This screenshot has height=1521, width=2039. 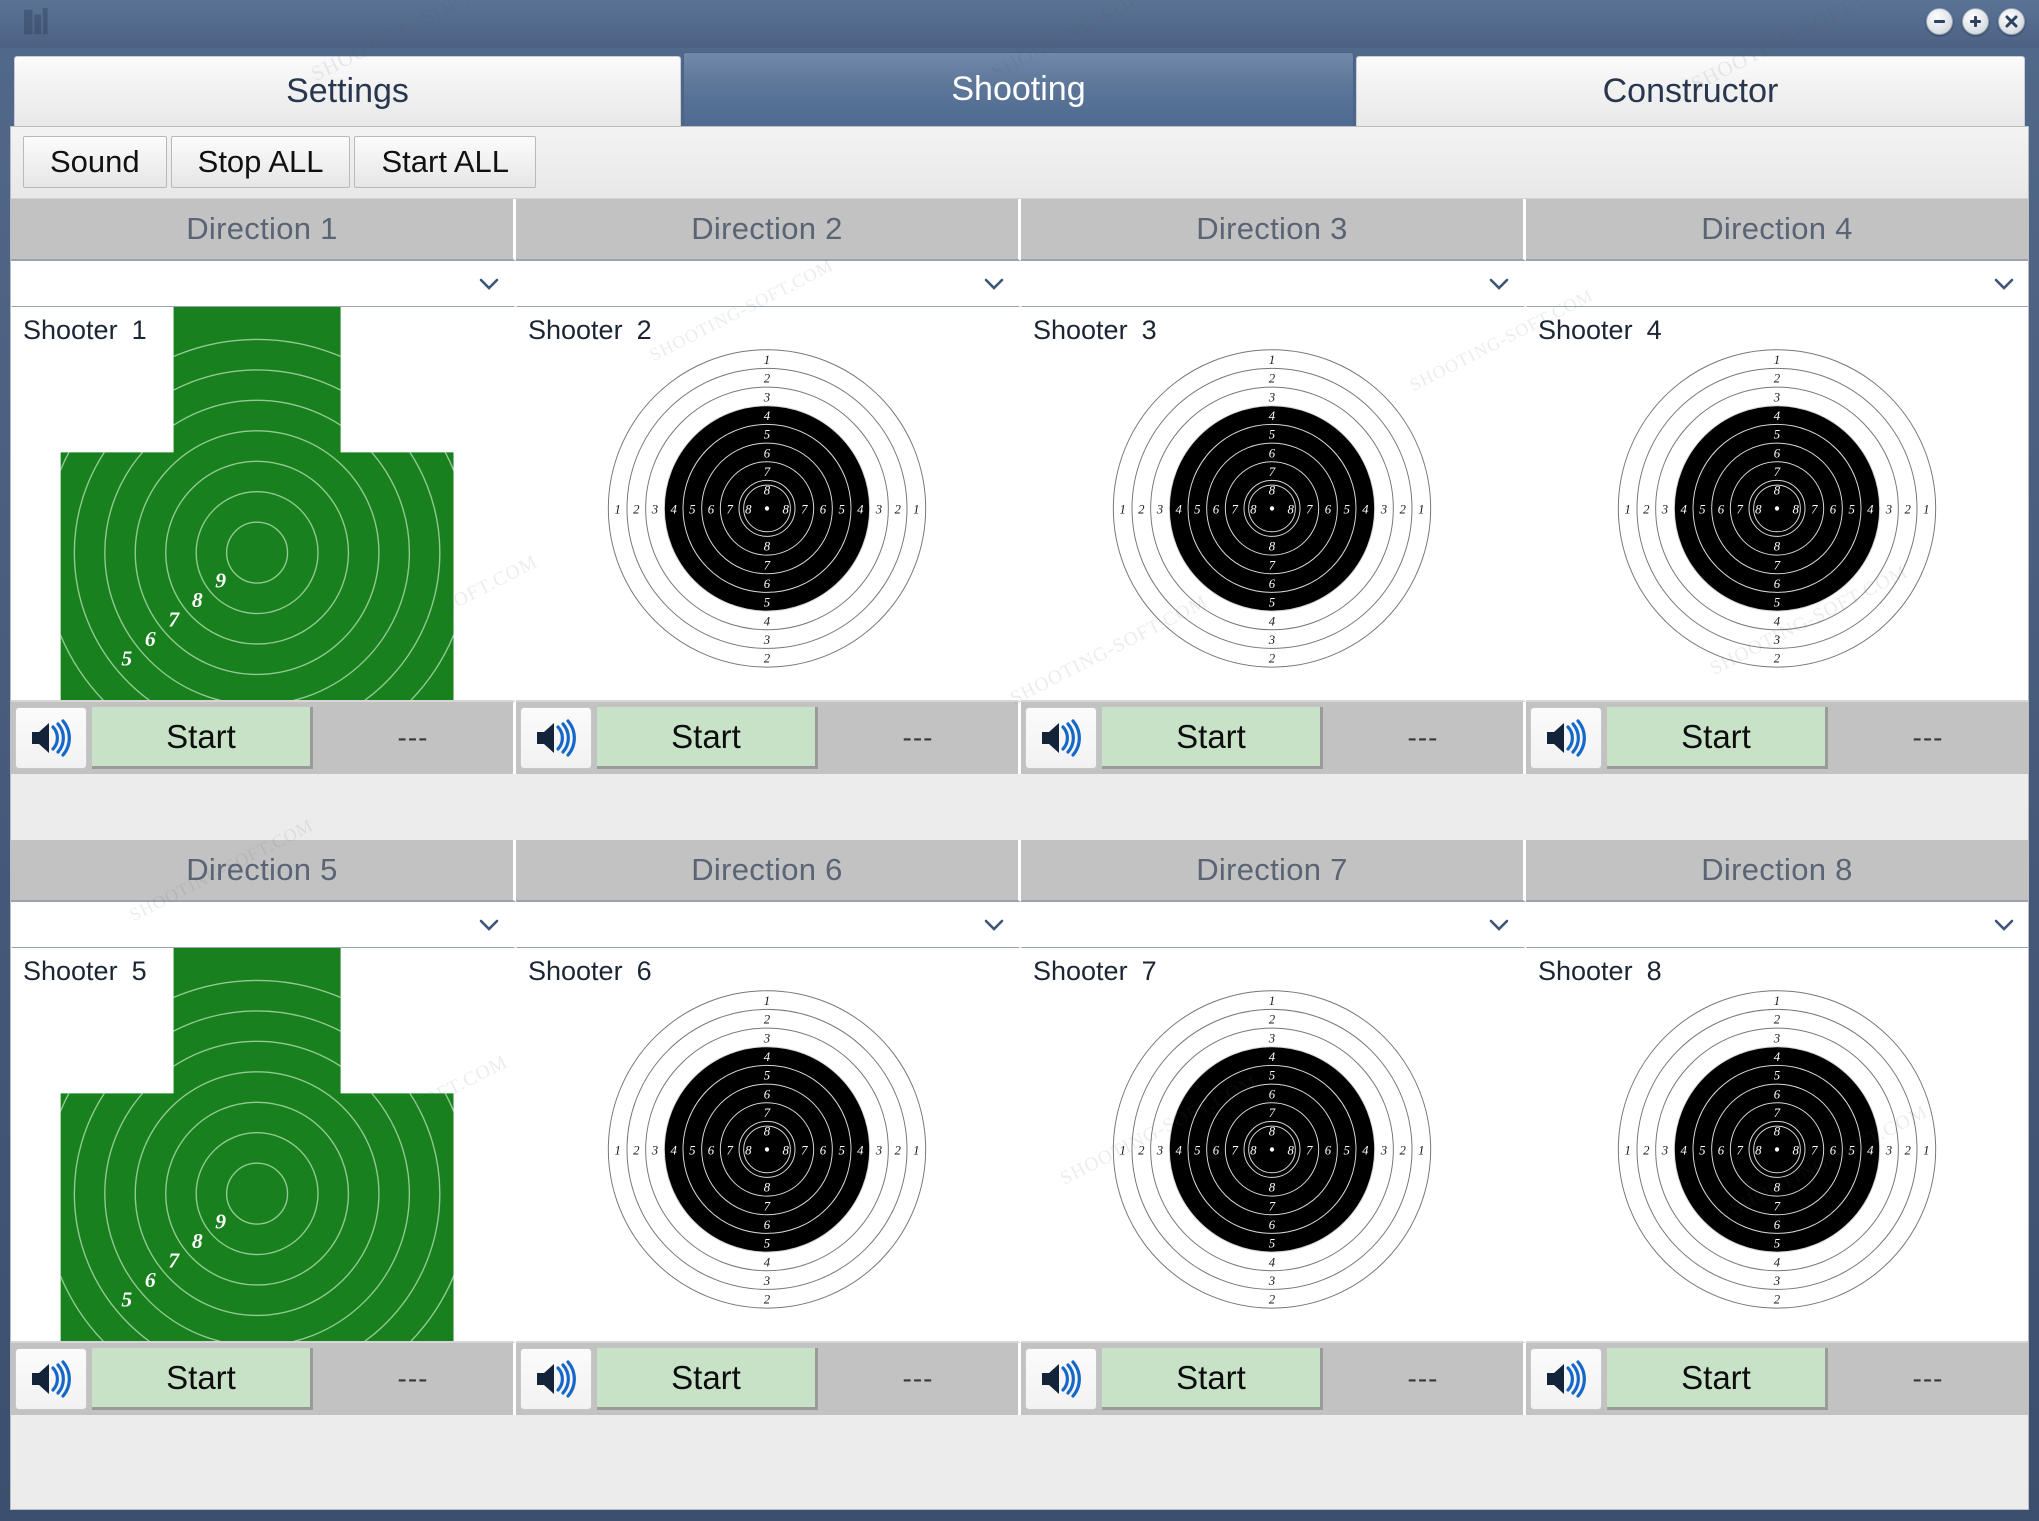 I want to click on lane-controls-6: Start ---, so click(x=768, y=1379).